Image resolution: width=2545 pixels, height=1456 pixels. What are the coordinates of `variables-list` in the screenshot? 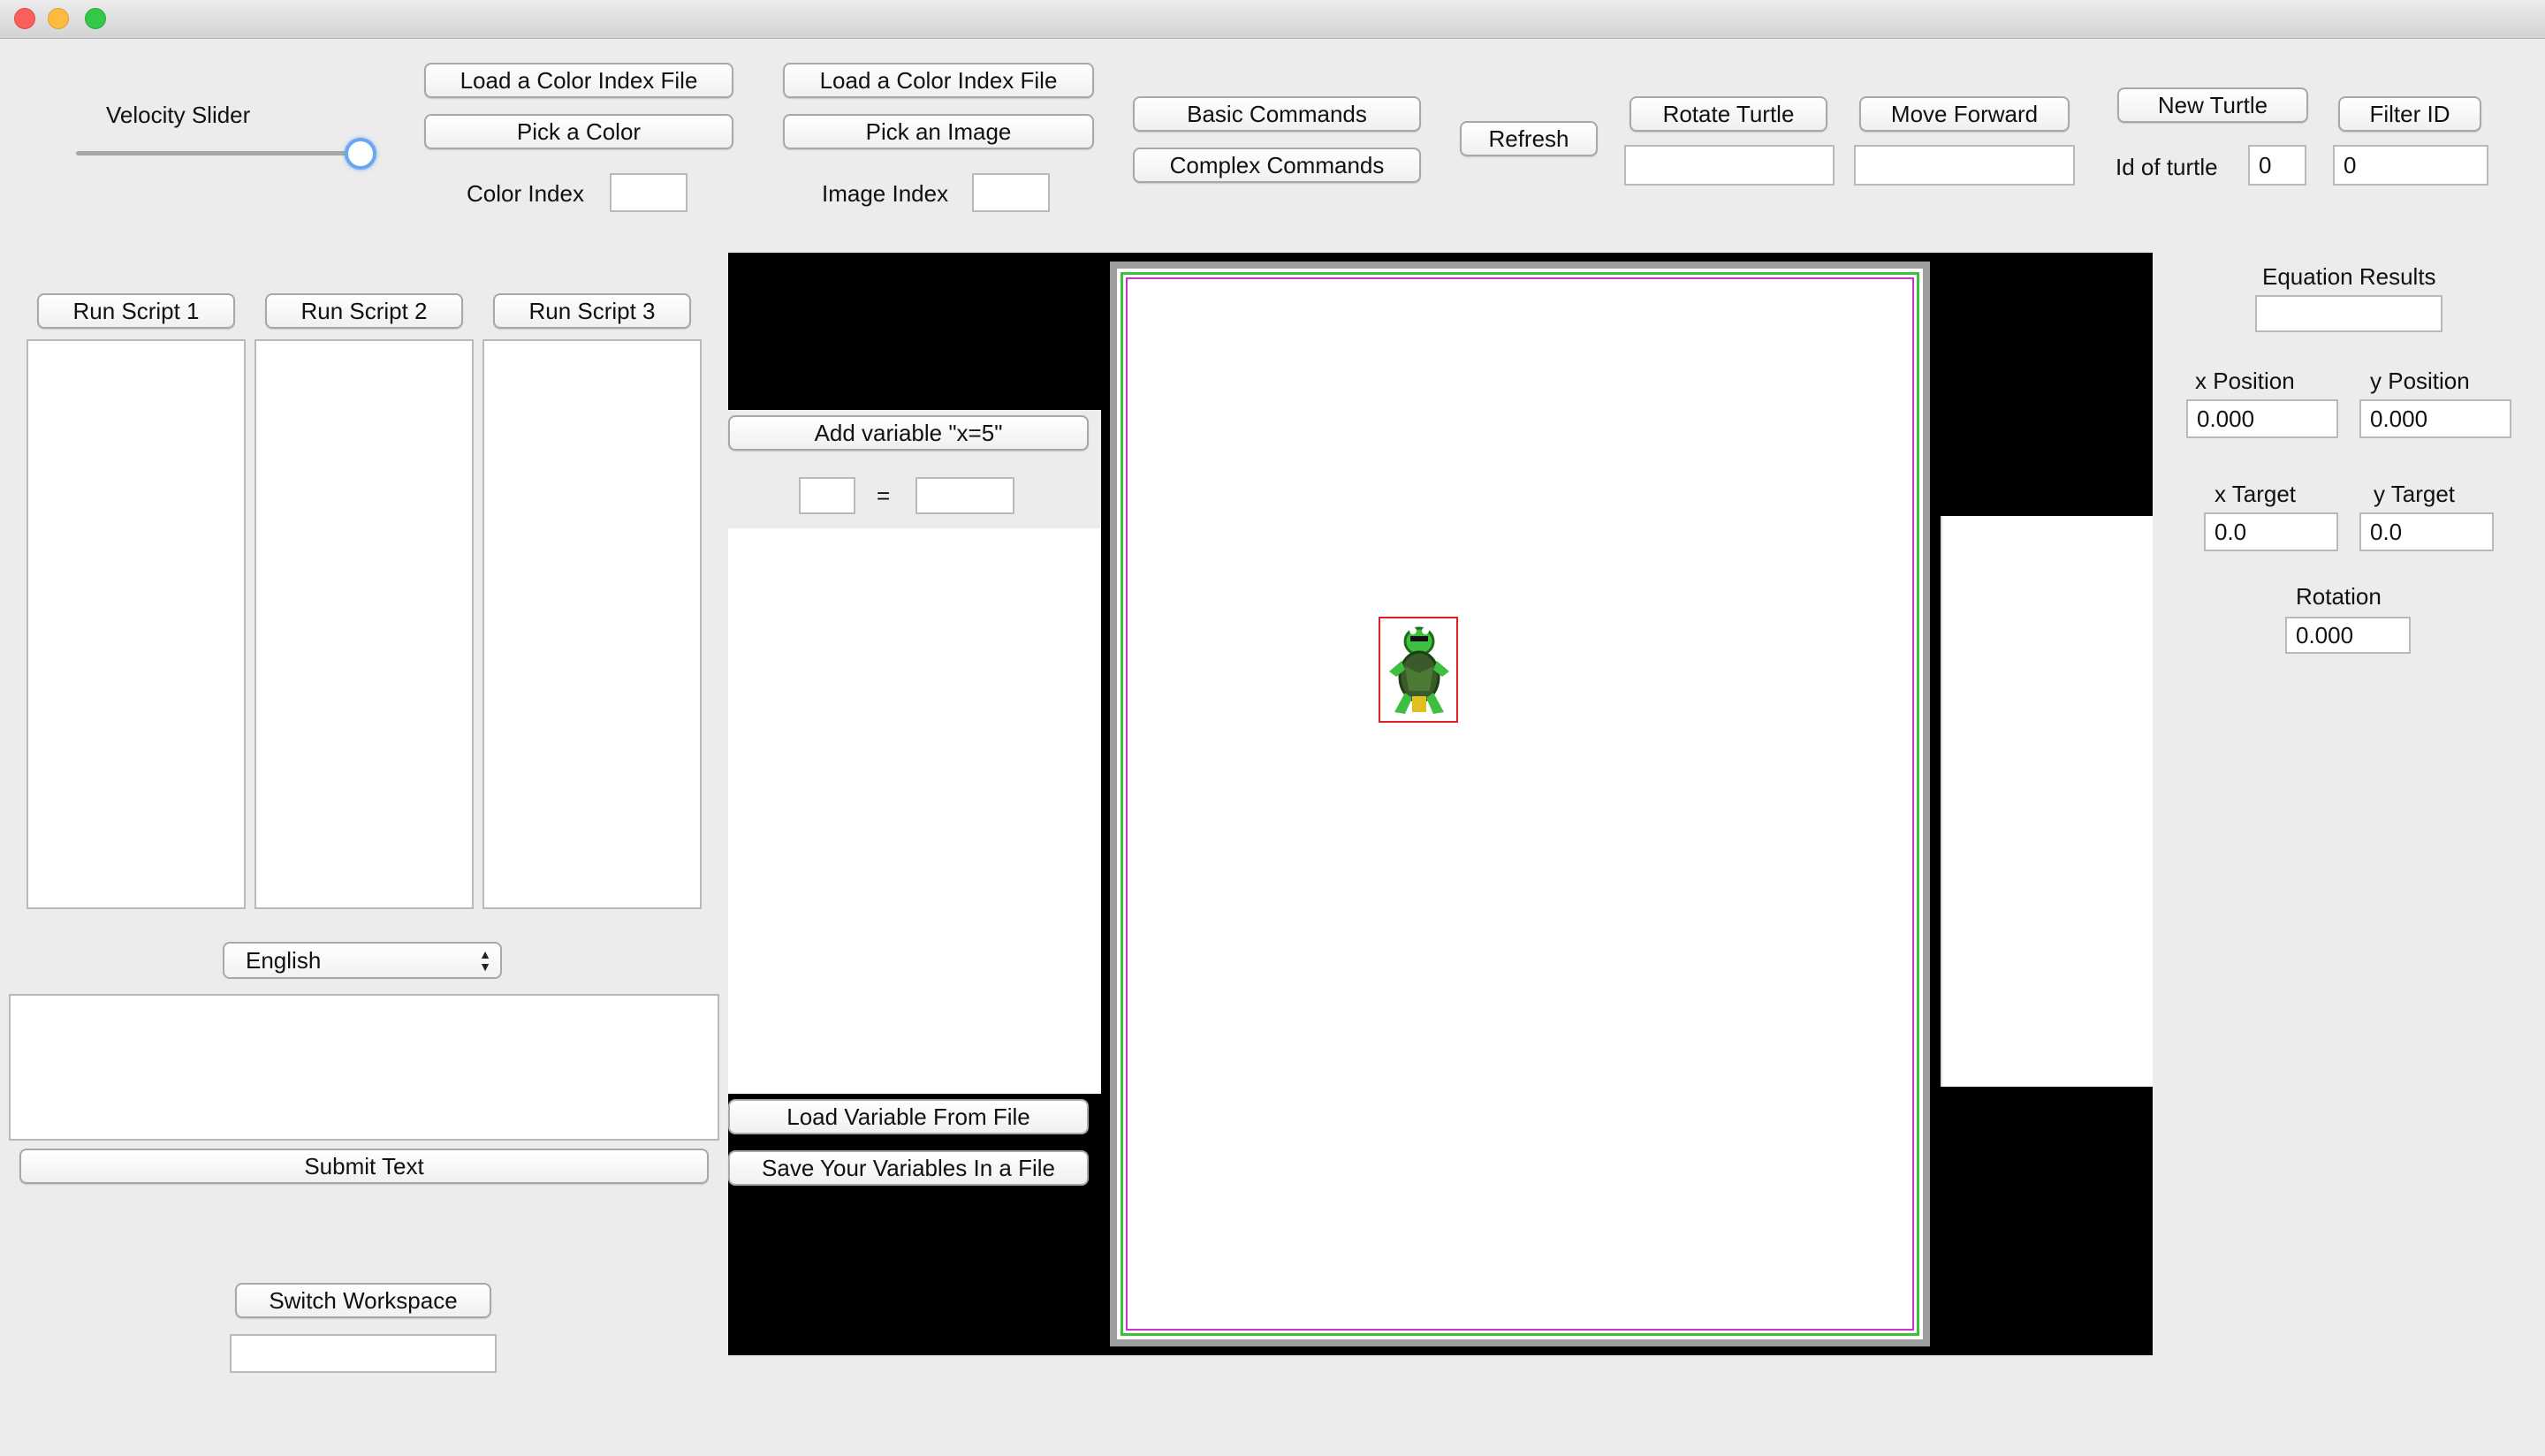 It's located at (914, 811).